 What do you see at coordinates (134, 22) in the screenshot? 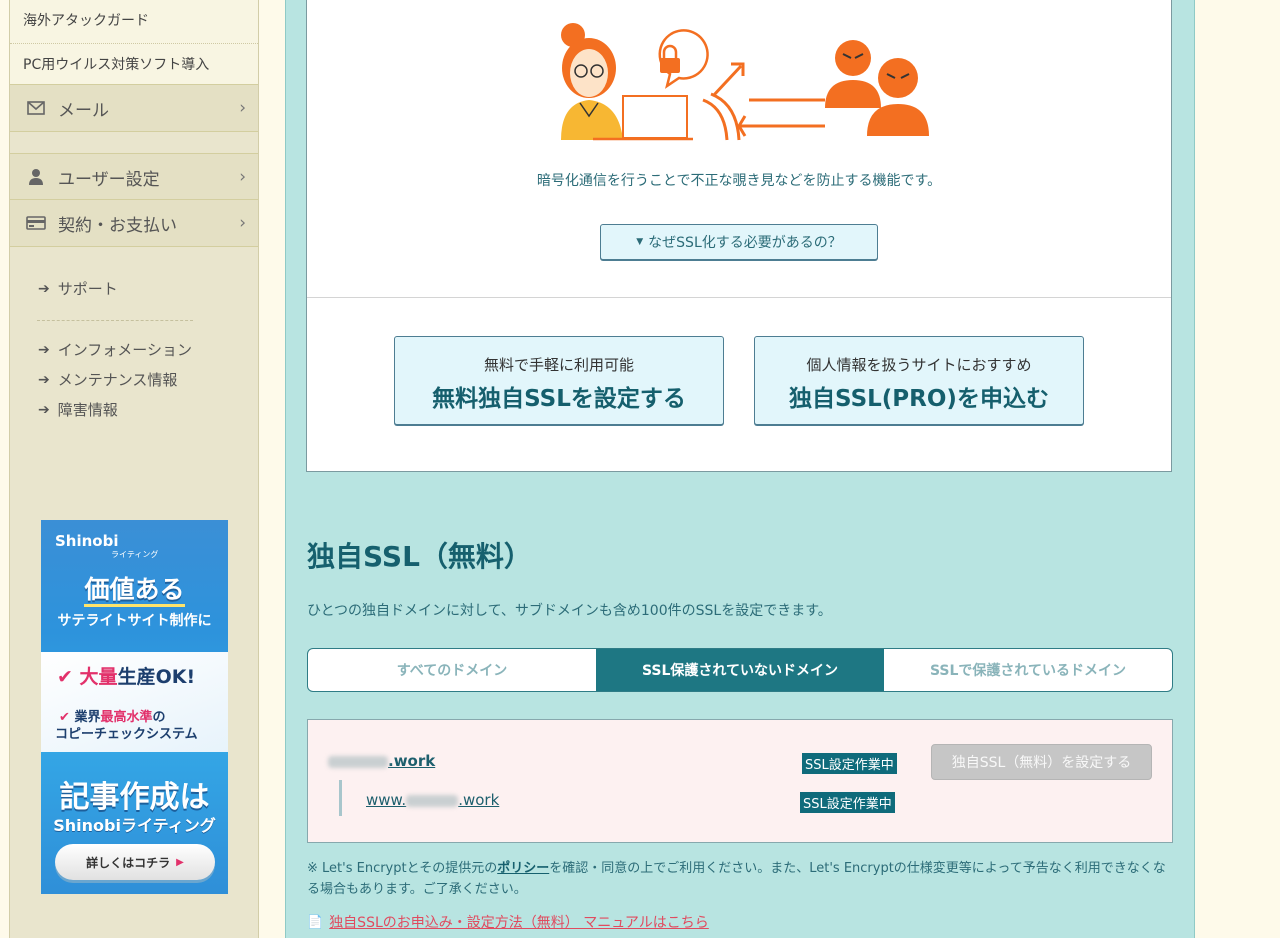
I see `sidebar-subitem-overseas-attack-guard: 海外アタックガード` at bounding box center [134, 22].